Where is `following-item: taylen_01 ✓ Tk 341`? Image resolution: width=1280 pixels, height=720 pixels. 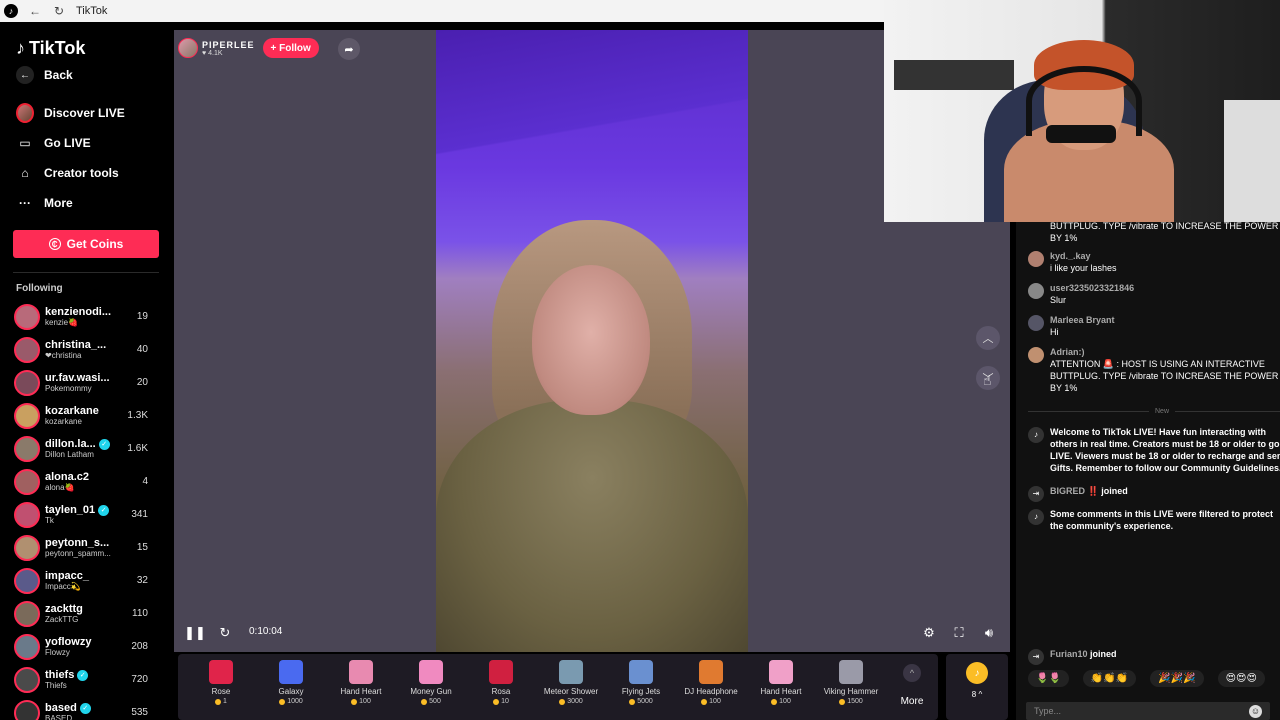 following-item: taylen_01 ✓ Tk 341 is located at coordinates (86, 514).